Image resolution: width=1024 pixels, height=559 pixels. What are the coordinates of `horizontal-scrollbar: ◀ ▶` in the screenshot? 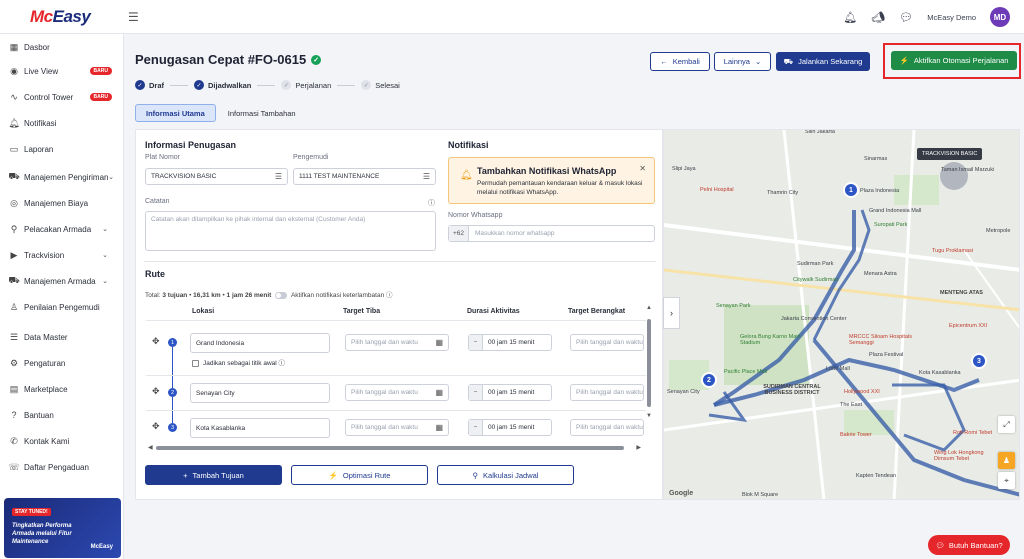 It's located at (394, 447).